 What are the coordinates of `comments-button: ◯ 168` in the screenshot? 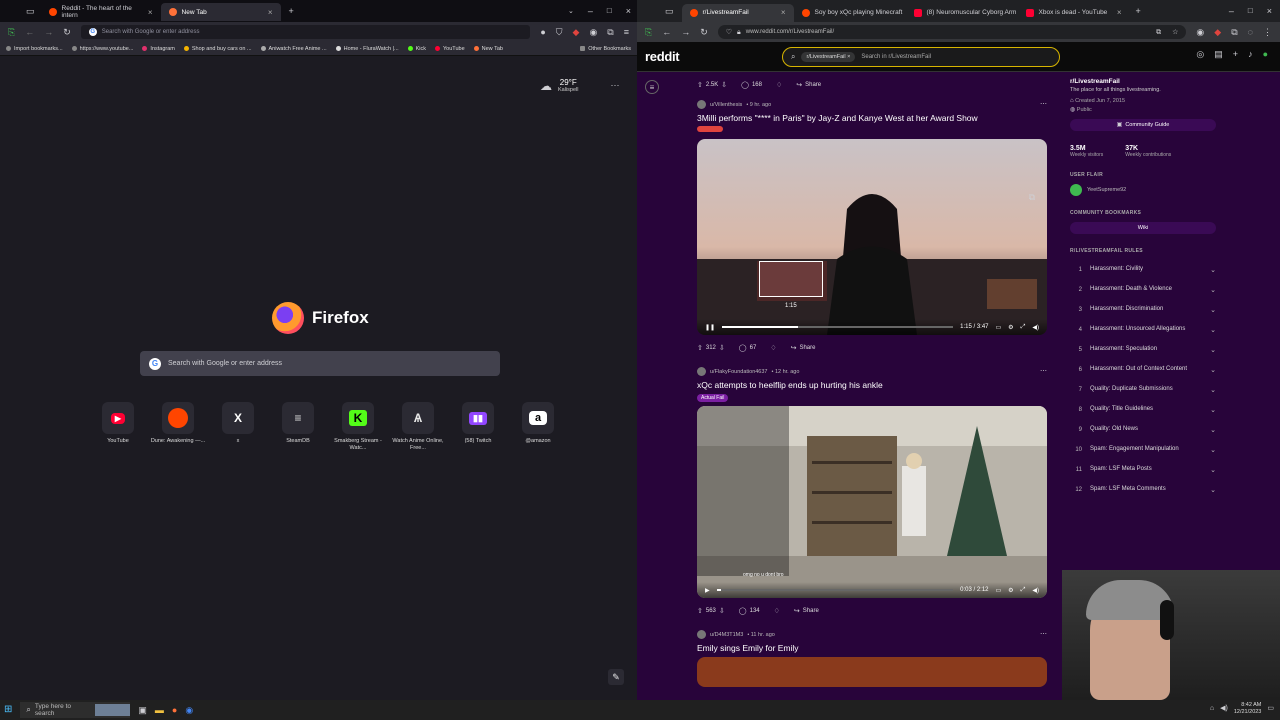 It's located at (751, 85).